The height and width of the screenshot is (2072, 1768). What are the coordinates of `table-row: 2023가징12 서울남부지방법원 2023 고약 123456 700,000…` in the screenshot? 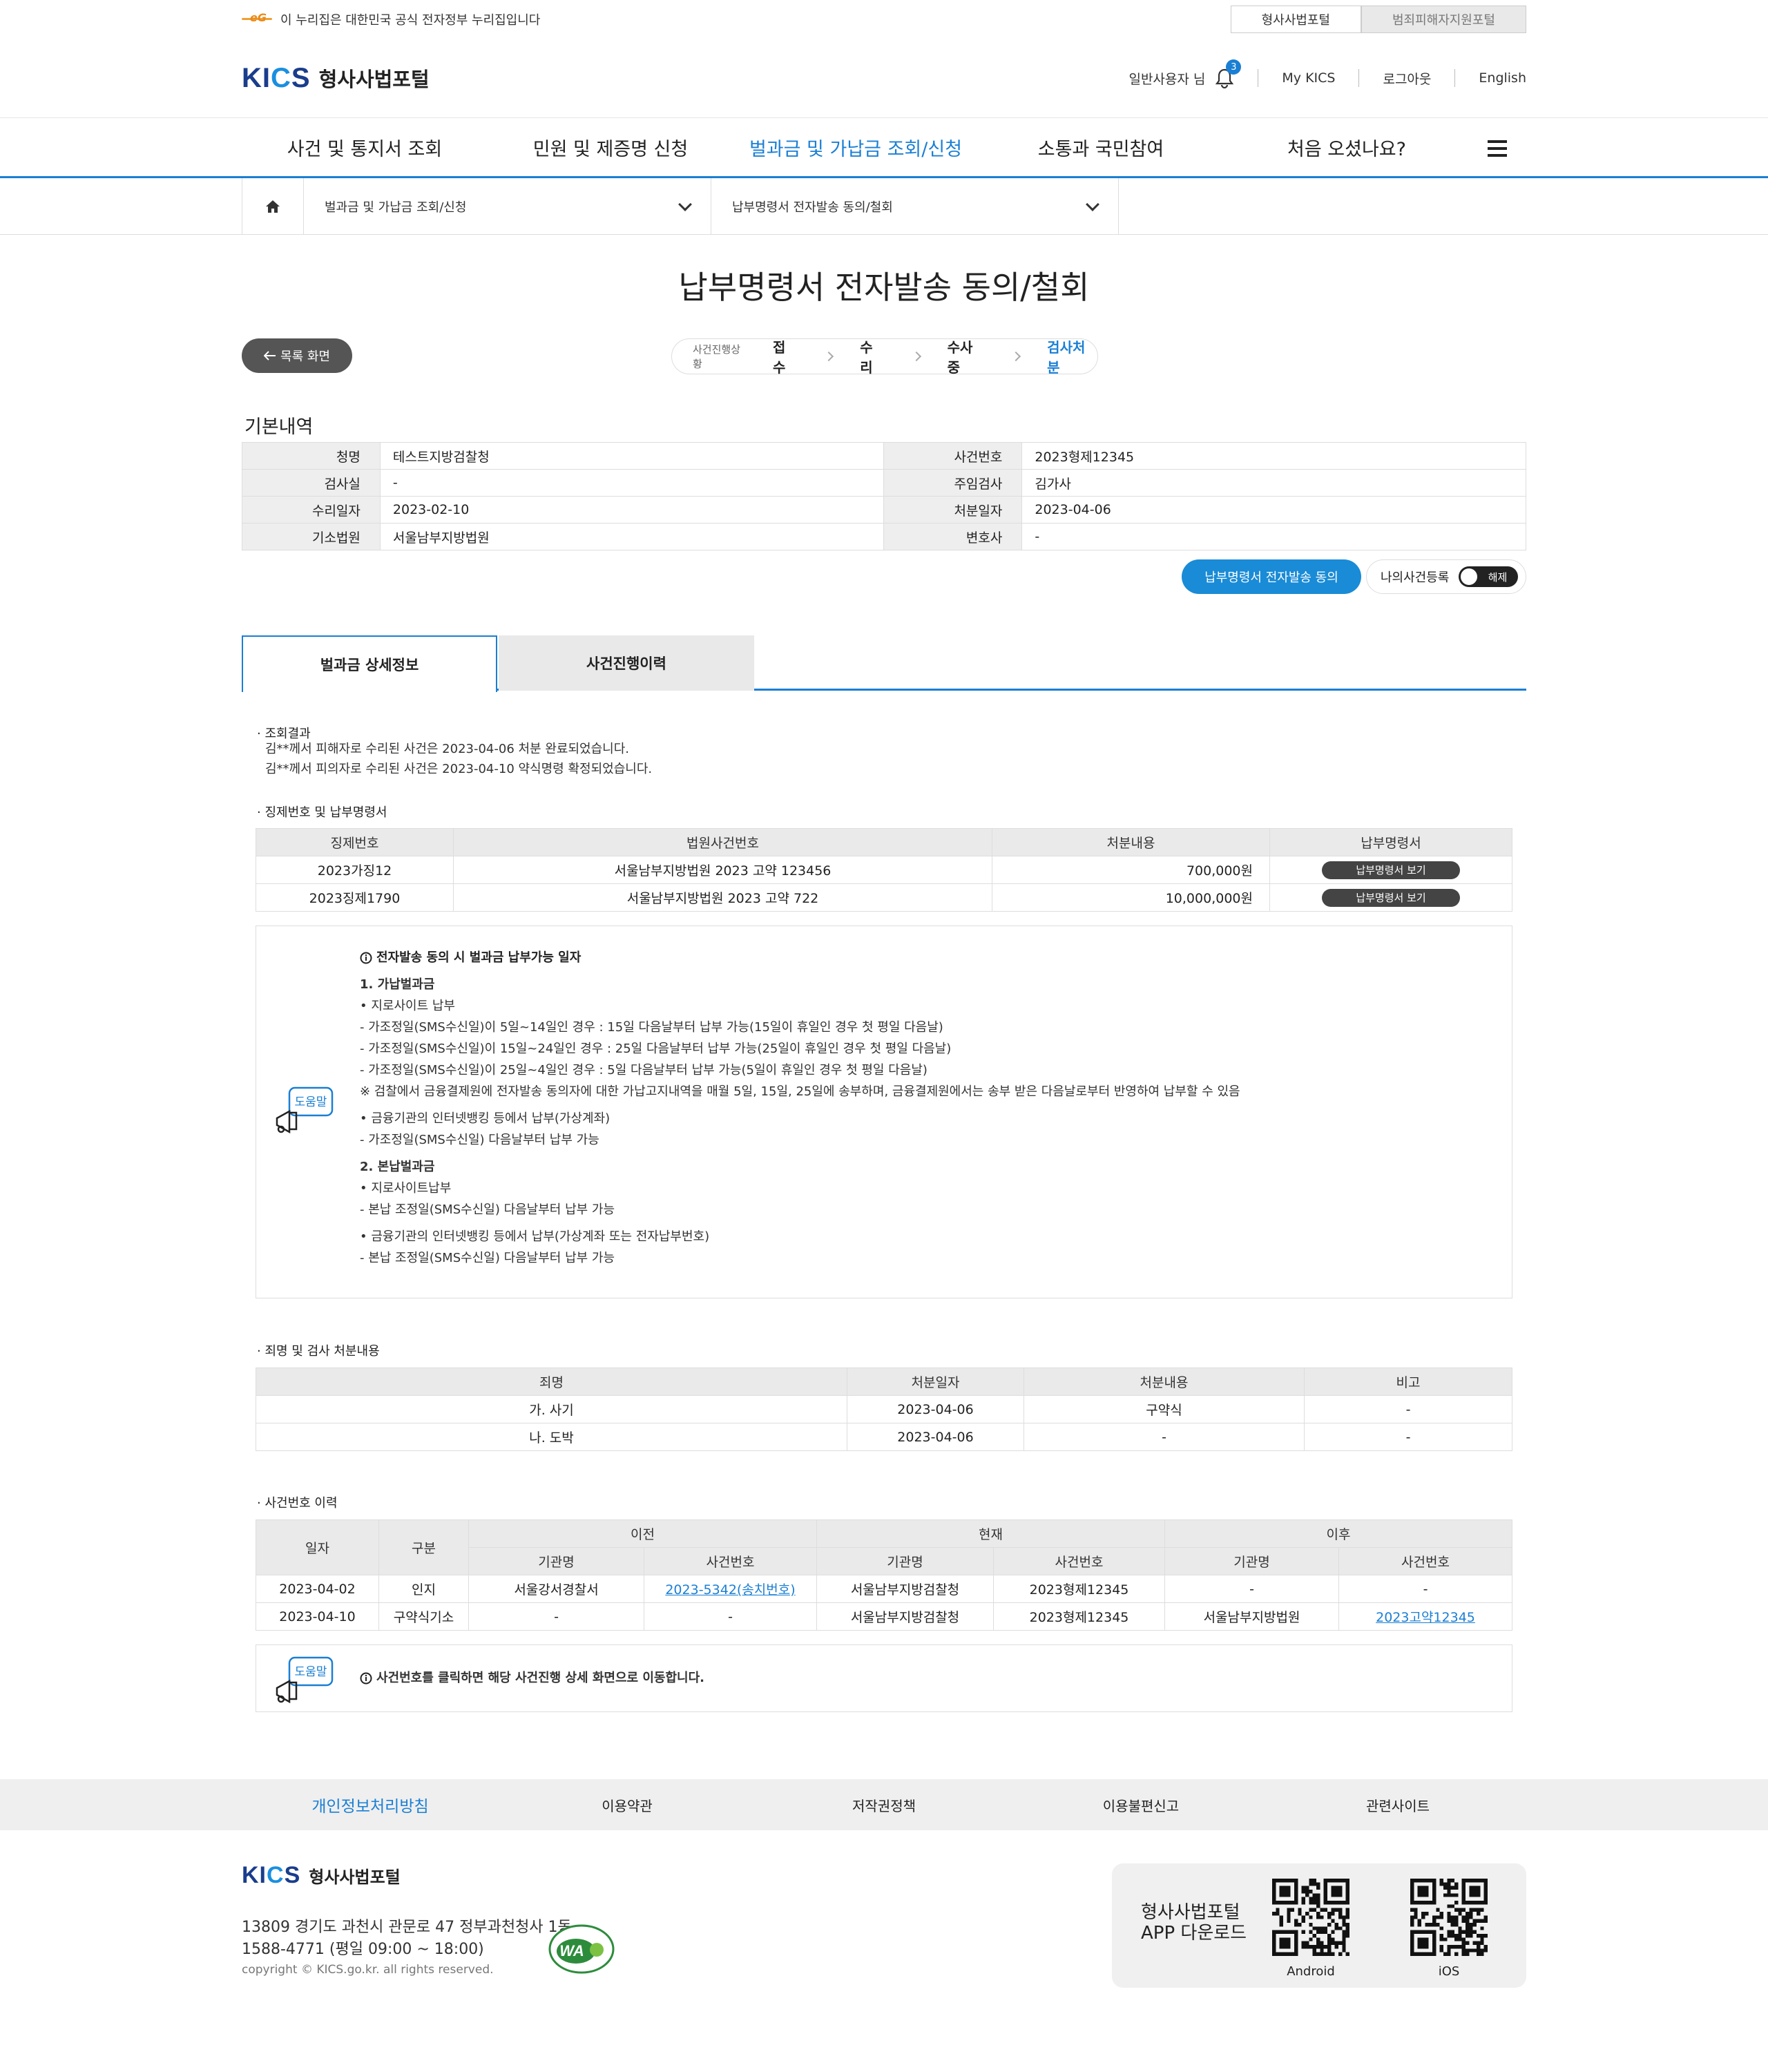 It's located at (884, 870).